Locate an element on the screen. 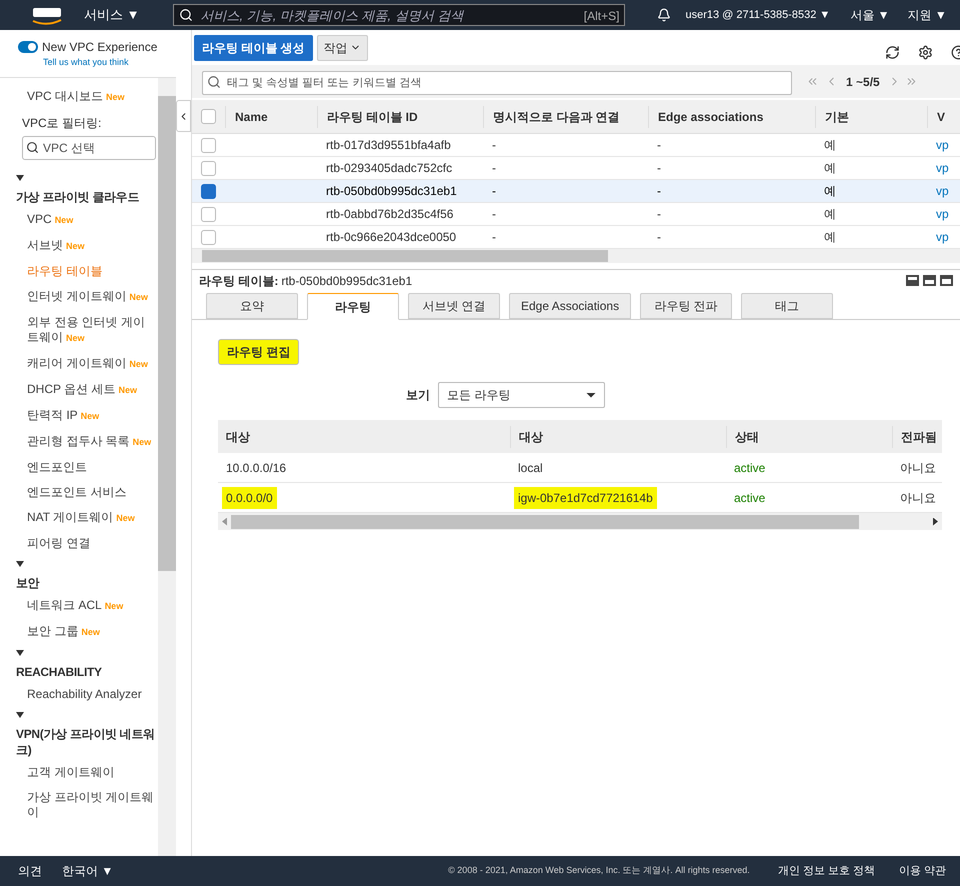 Image resolution: width=960 pixels, height=886 pixels. sidebar-item: DHCP 옵션 세트 New is located at coordinates (91, 390).